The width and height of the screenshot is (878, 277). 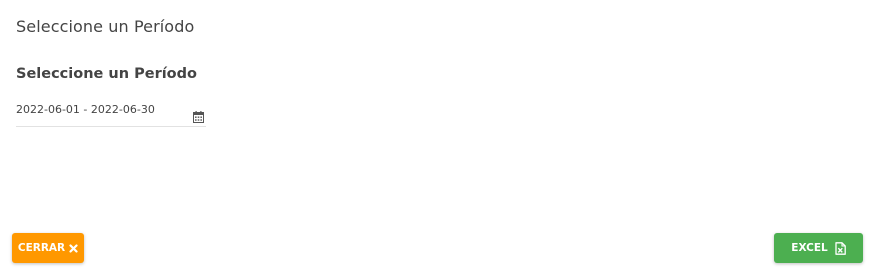 What do you see at coordinates (105, 26) in the screenshot?
I see `modal-title: Seleccione un Período` at bounding box center [105, 26].